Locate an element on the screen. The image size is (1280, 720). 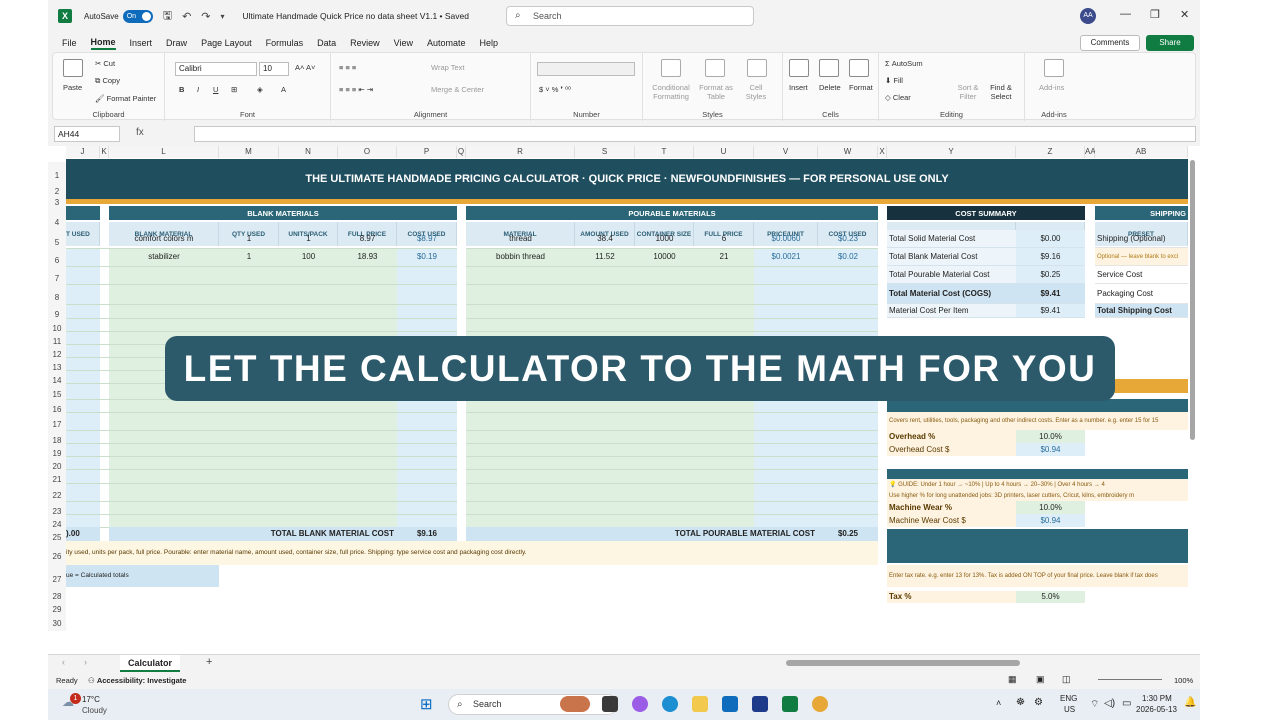
tab-file: File is located at coordinates (69, 43).